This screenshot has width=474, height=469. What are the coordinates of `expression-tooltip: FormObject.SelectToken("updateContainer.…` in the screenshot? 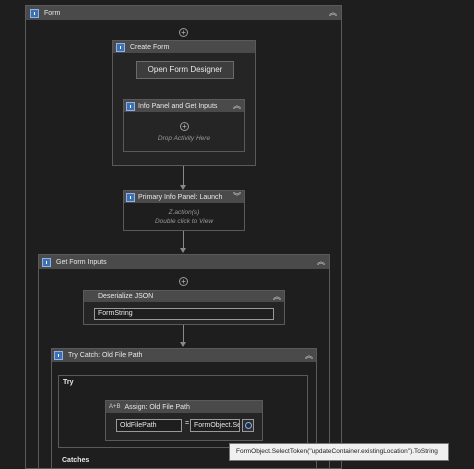 It's located at (339, 452).